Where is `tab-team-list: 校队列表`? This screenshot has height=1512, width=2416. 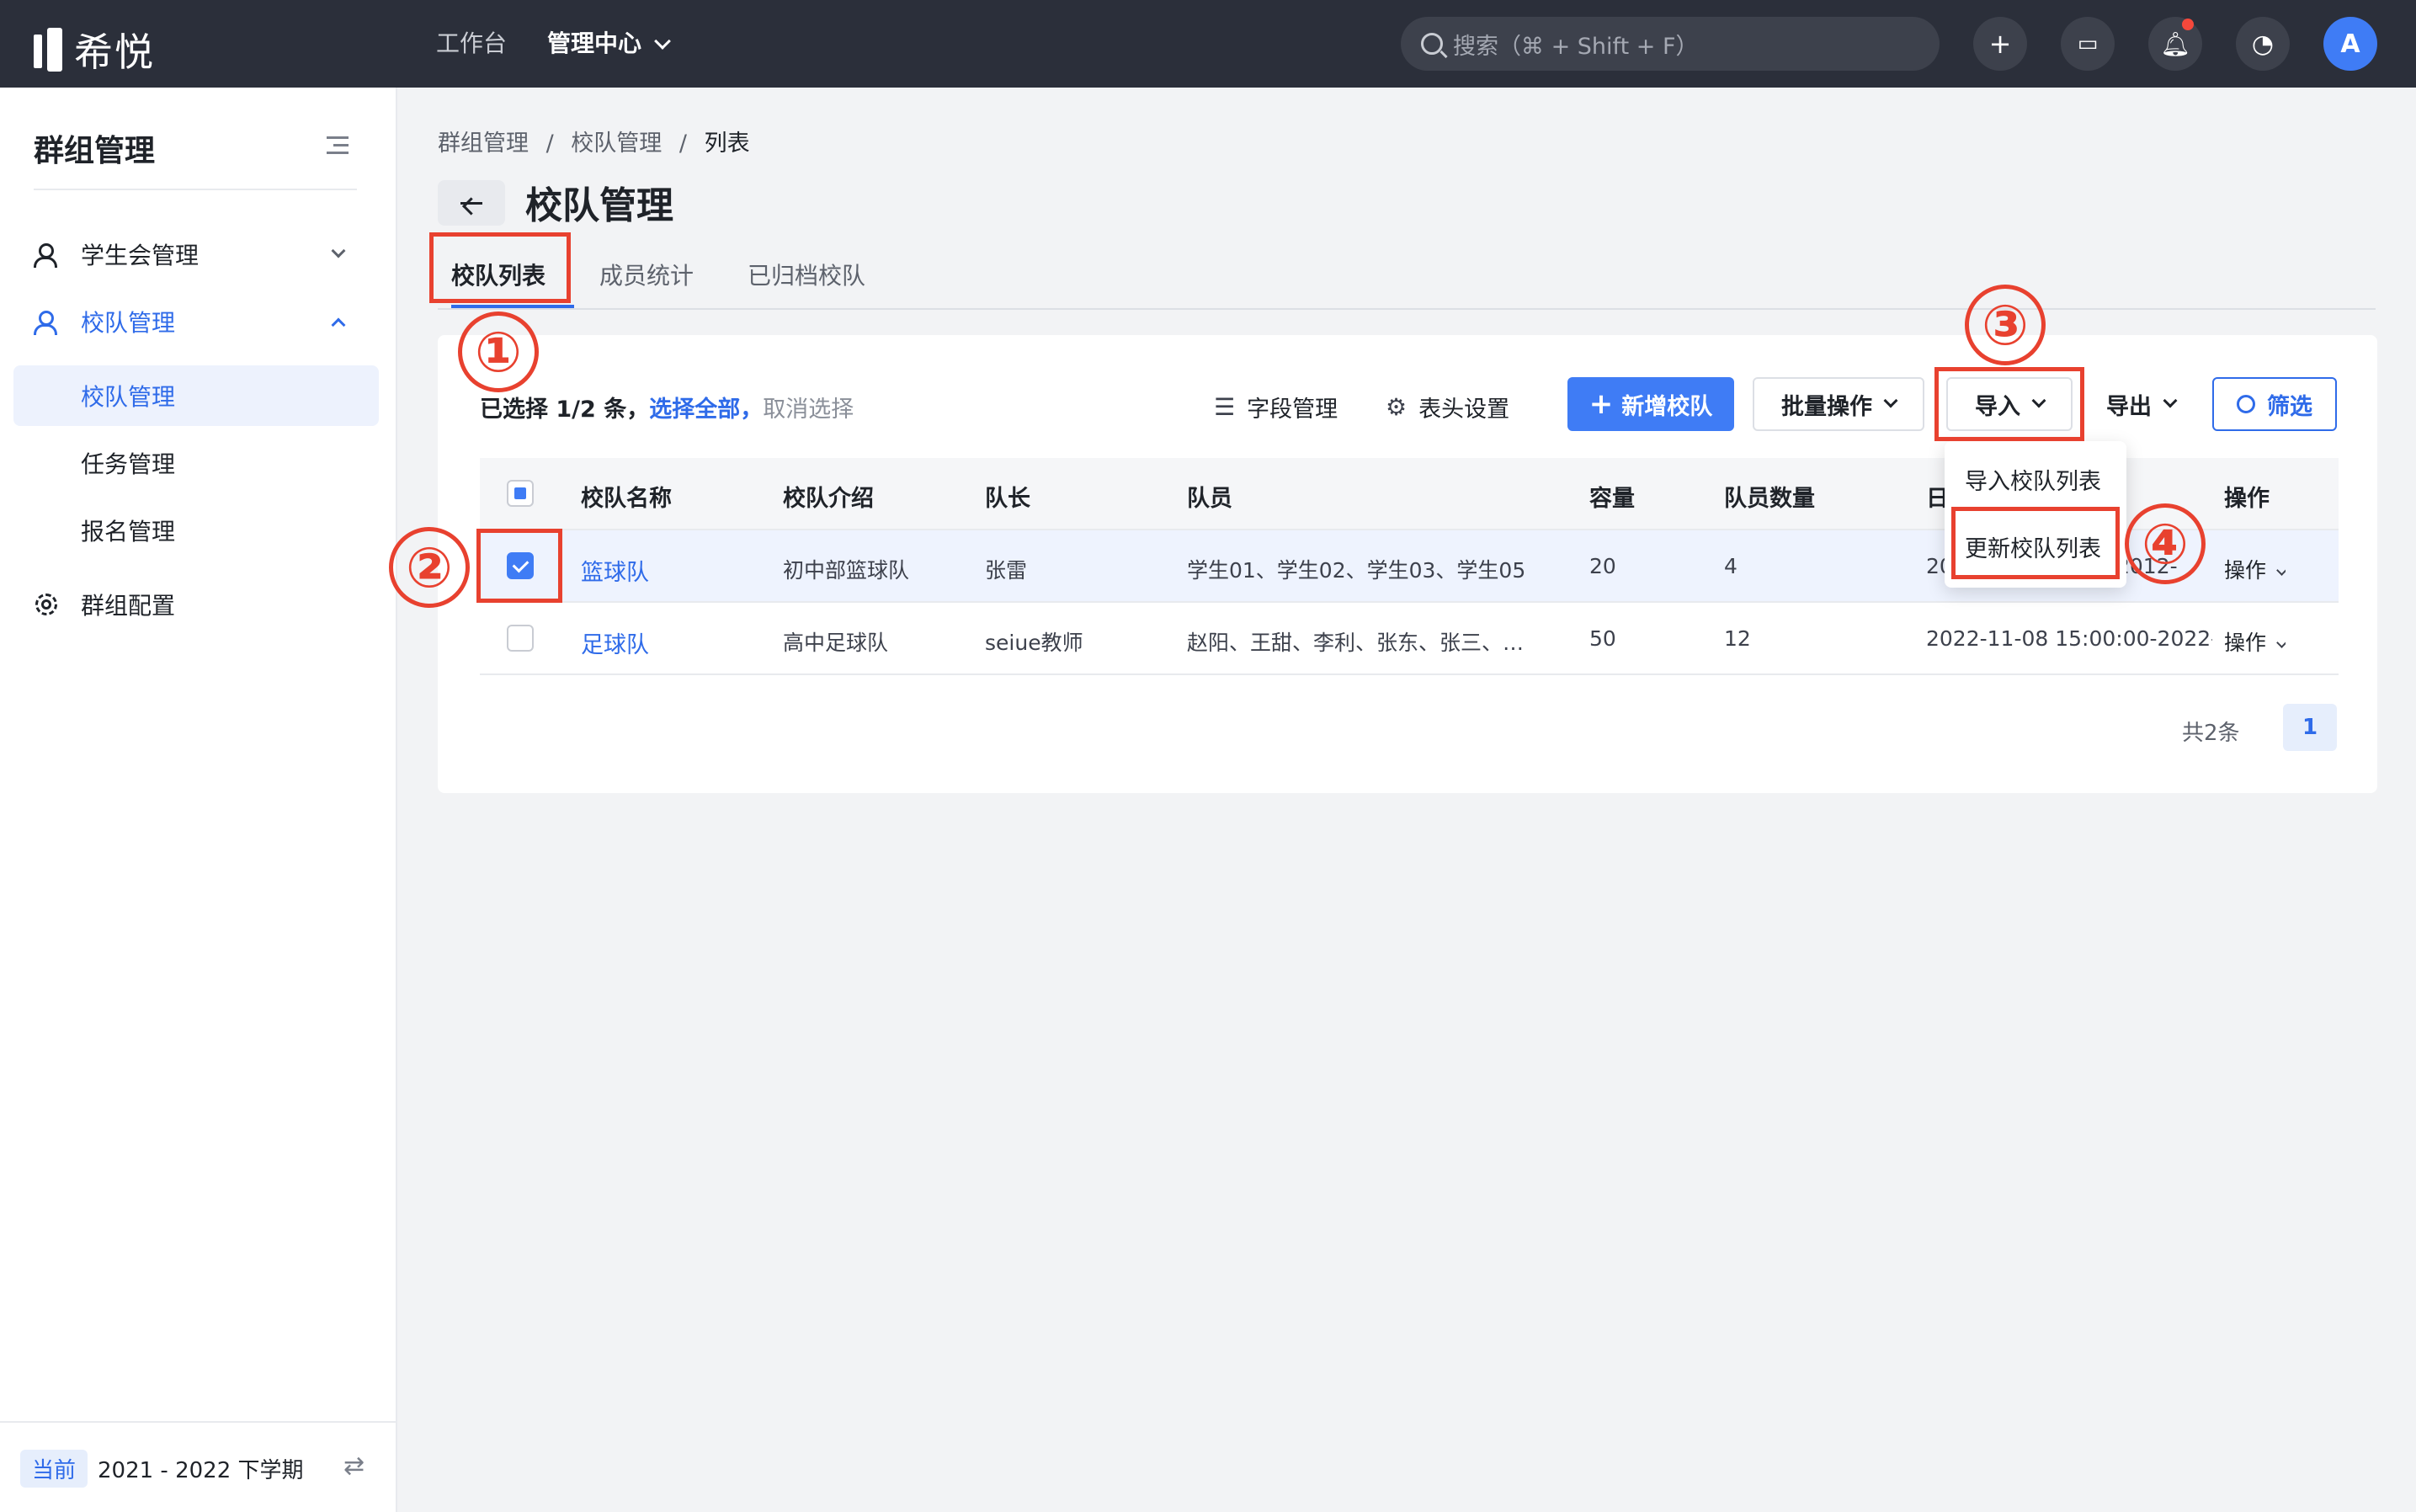
tab-team-list: 校队列表 is located at coordinates (498, 275).